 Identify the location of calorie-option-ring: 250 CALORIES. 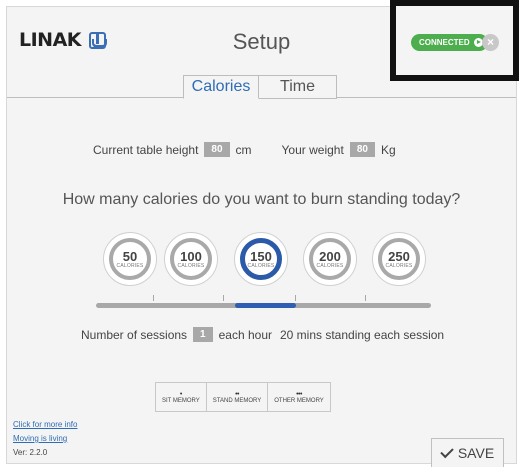
(399, 259).